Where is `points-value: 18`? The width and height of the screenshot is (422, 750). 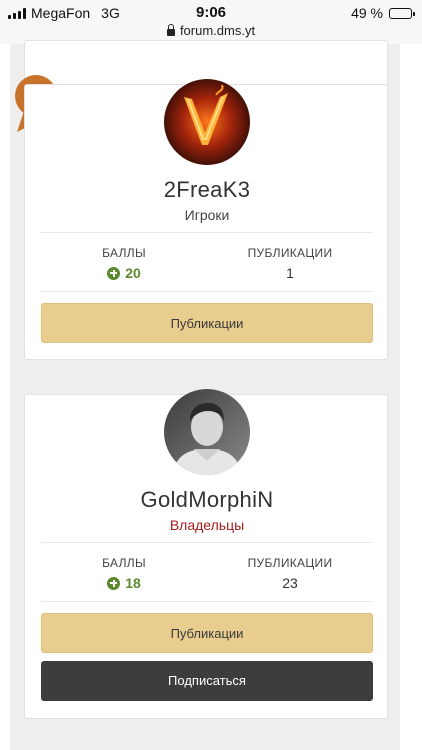
points-value: 18 is located at coordinates (133, 583).